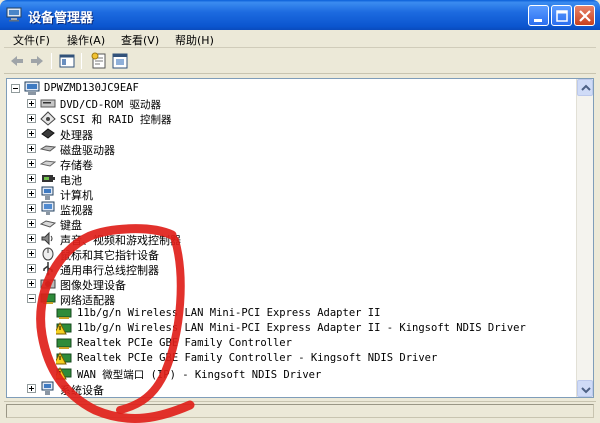  What do you see at coordinates (14, 14) in the screenshot?
I see `device-manager-icon` at bounding box center [14, 14].